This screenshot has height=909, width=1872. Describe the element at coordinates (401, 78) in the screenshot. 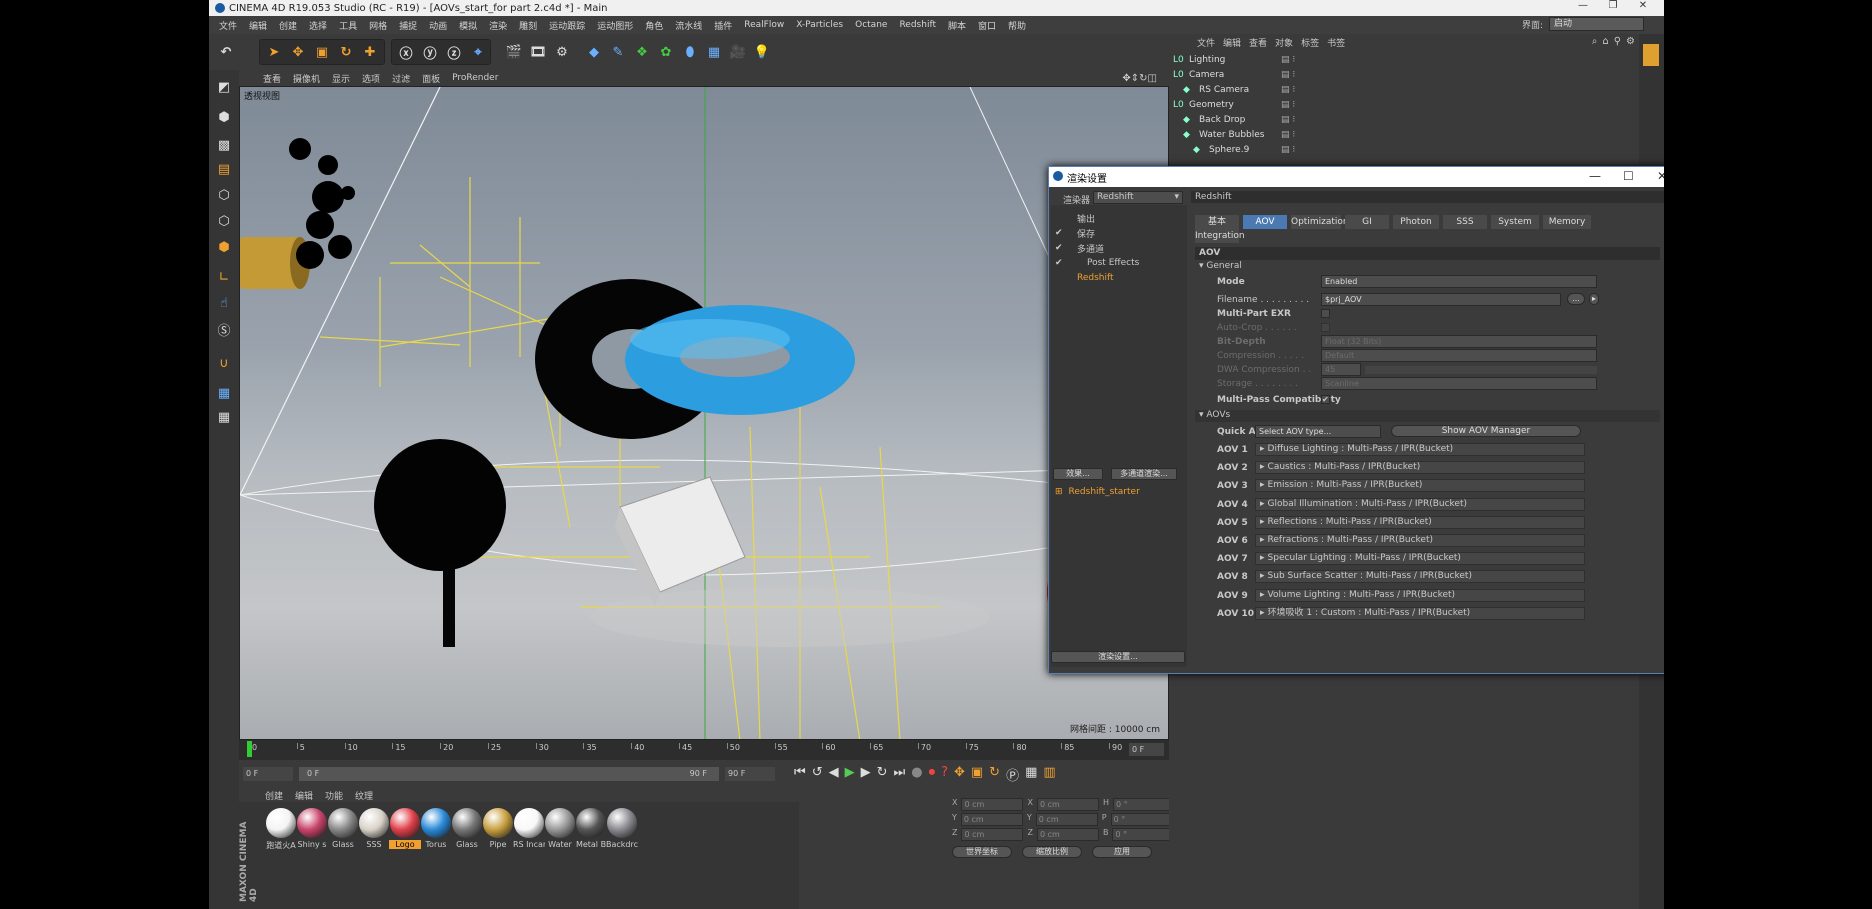

I see `viewport-menu-item: 过滤` at that location.